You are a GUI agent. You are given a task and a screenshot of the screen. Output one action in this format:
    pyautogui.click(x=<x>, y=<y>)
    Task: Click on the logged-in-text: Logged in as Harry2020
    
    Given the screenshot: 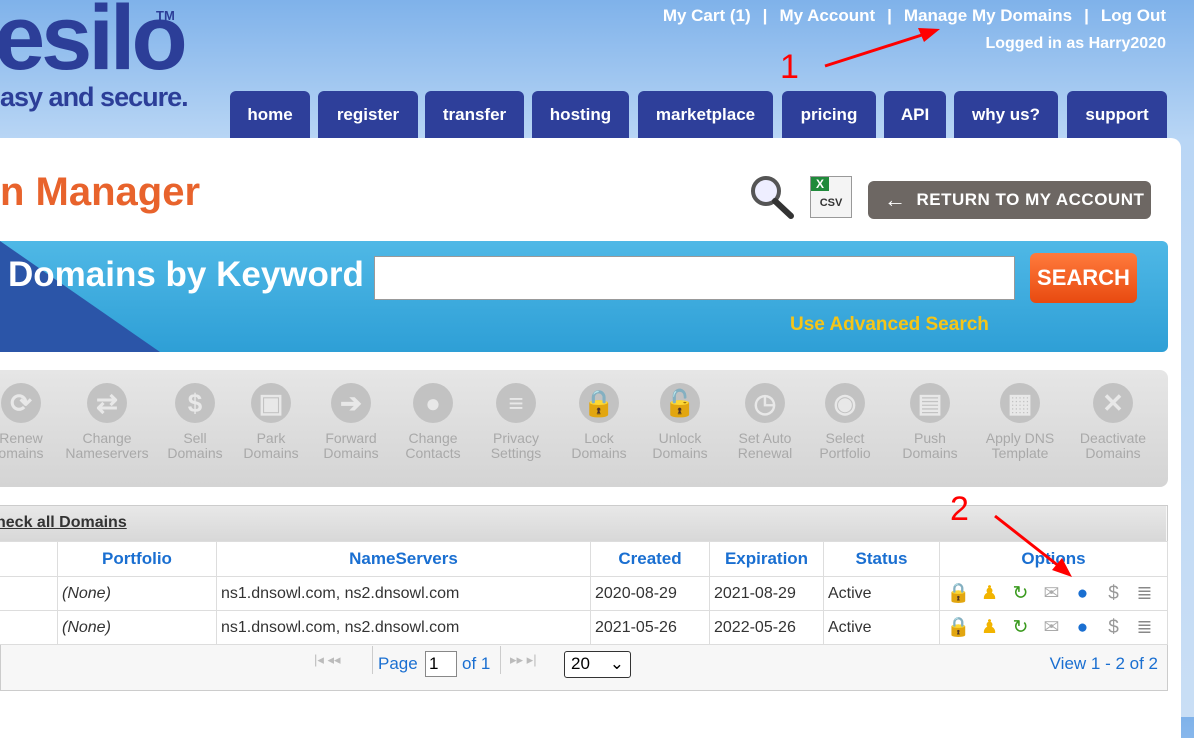 What is the action you would take?
    pyautogui.click(x=1075, y=43)
    